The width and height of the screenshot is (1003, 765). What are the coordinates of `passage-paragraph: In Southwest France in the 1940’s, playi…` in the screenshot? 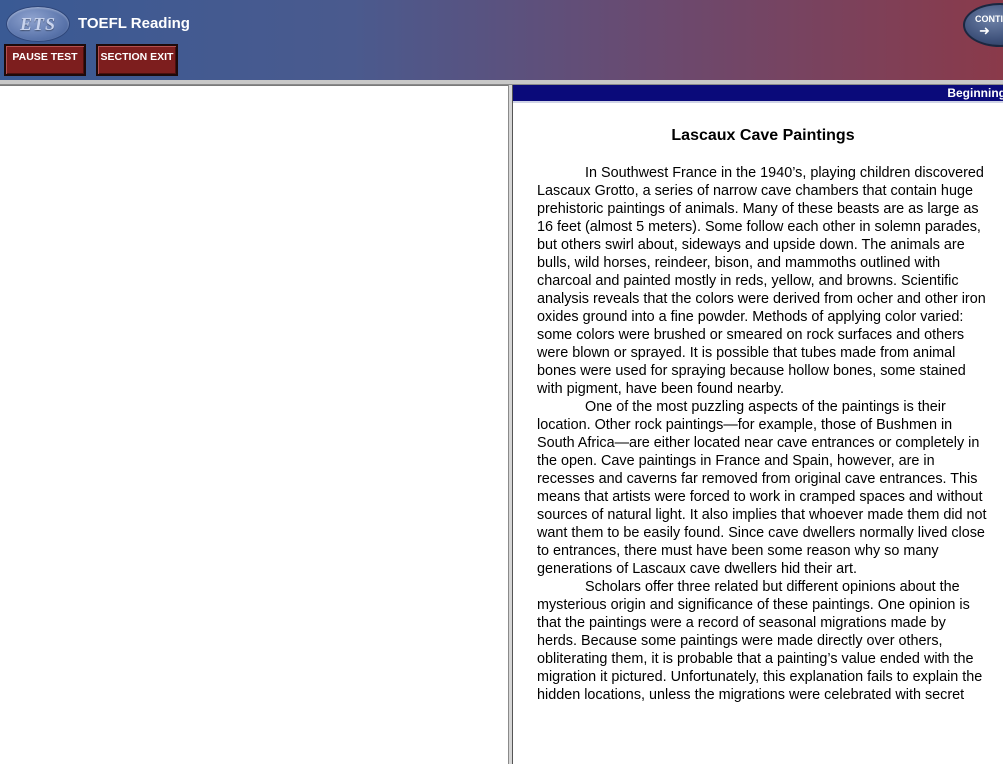 It's located at (761, 281).